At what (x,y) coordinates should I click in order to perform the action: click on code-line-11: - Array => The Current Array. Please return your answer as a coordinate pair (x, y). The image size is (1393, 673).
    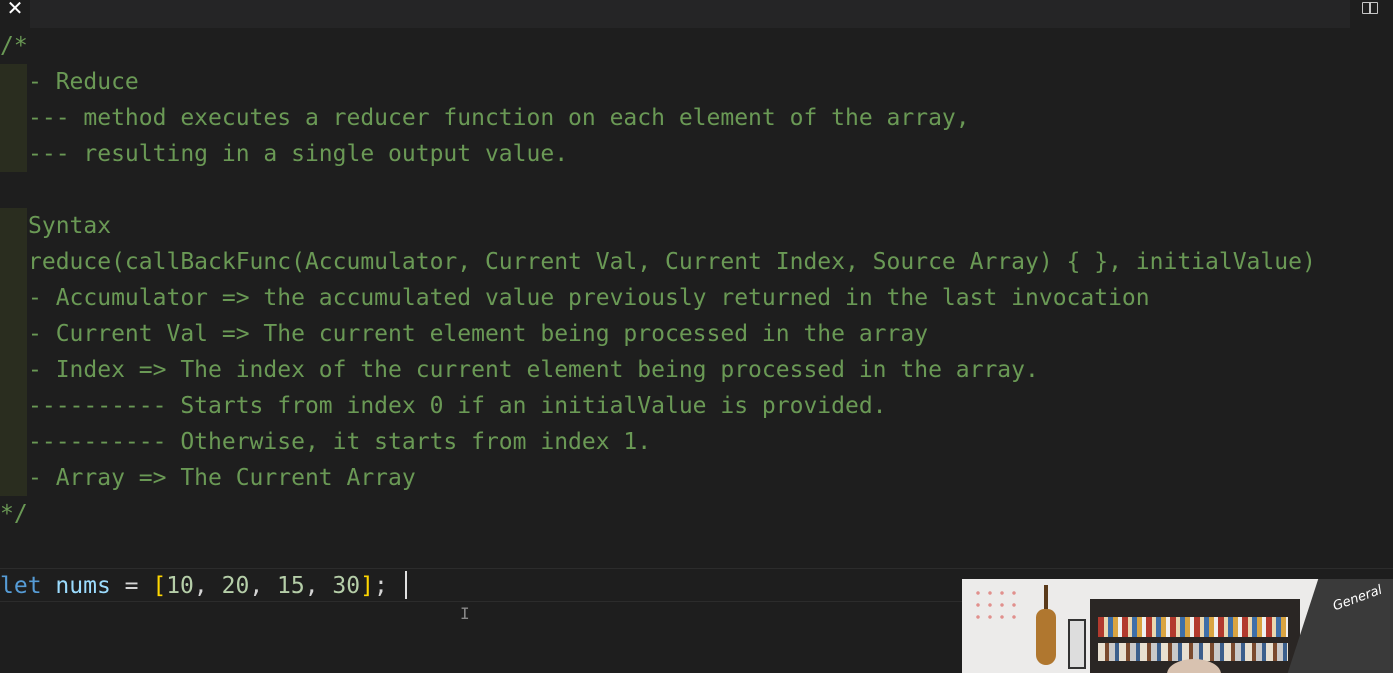
    Looking at the image, I should click on (222, 478).